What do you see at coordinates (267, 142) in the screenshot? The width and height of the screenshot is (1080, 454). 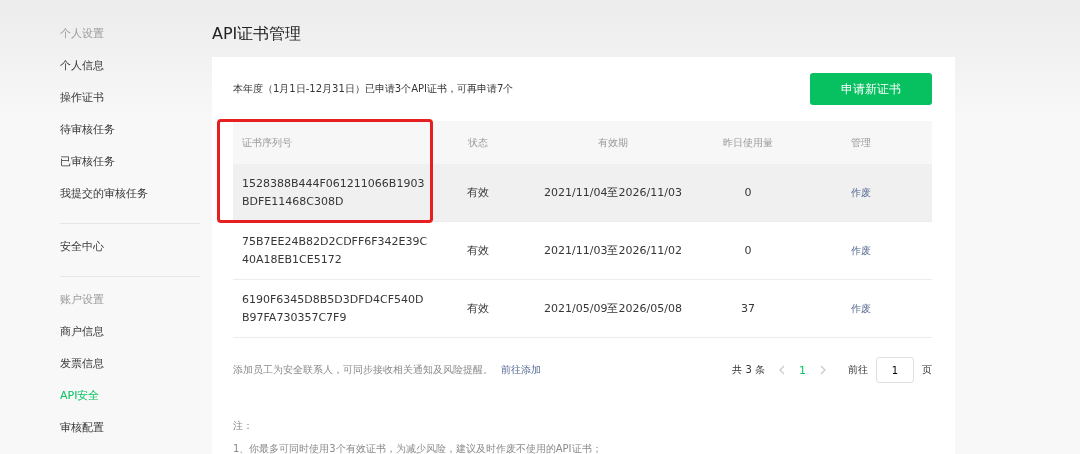 I see `column-header: 证书序列号` at bounding box center [267, 142].